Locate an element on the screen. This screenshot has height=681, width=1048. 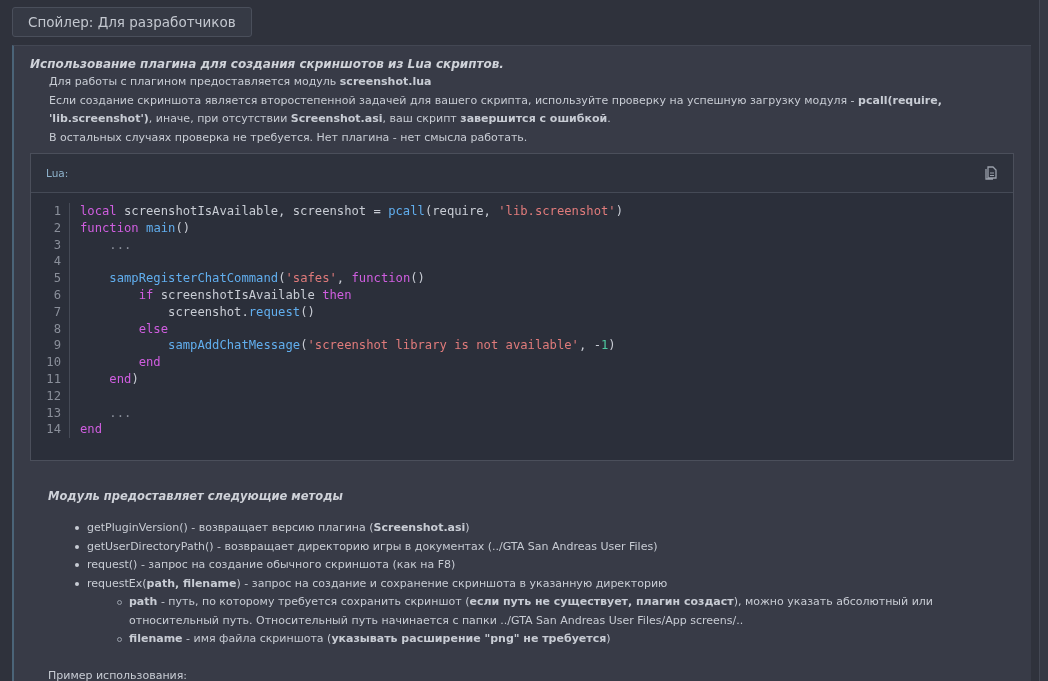
line-number: 11 is located at coordinates (53, 379).